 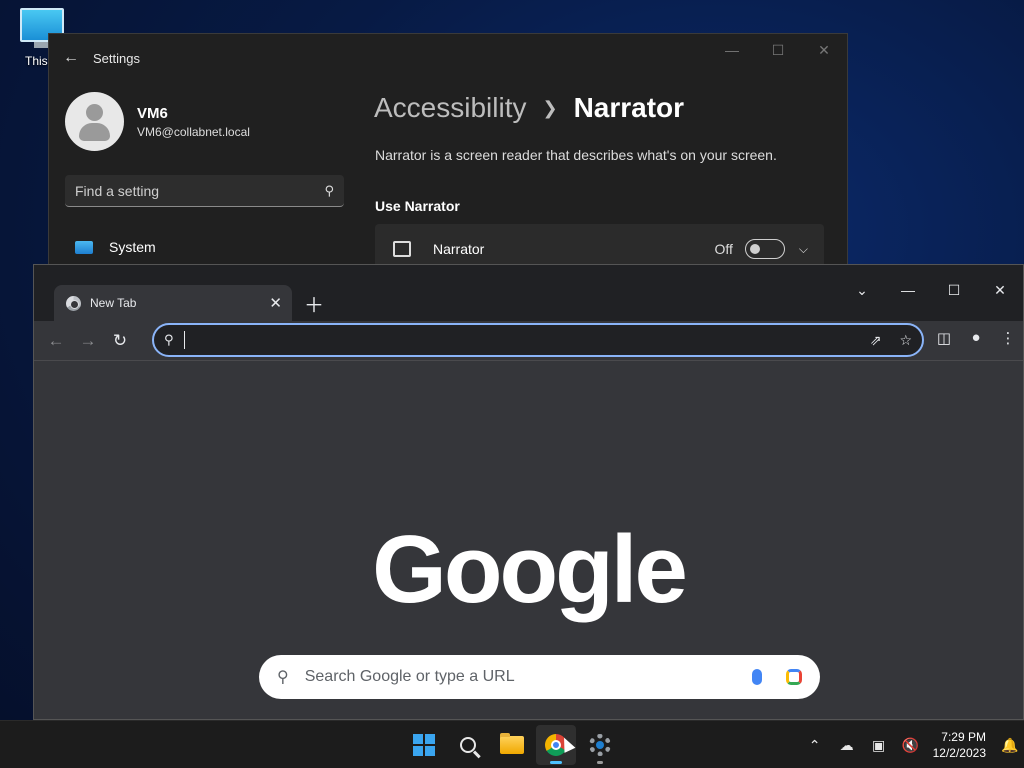 I want to click on start-button, so click(x=424, y=745).